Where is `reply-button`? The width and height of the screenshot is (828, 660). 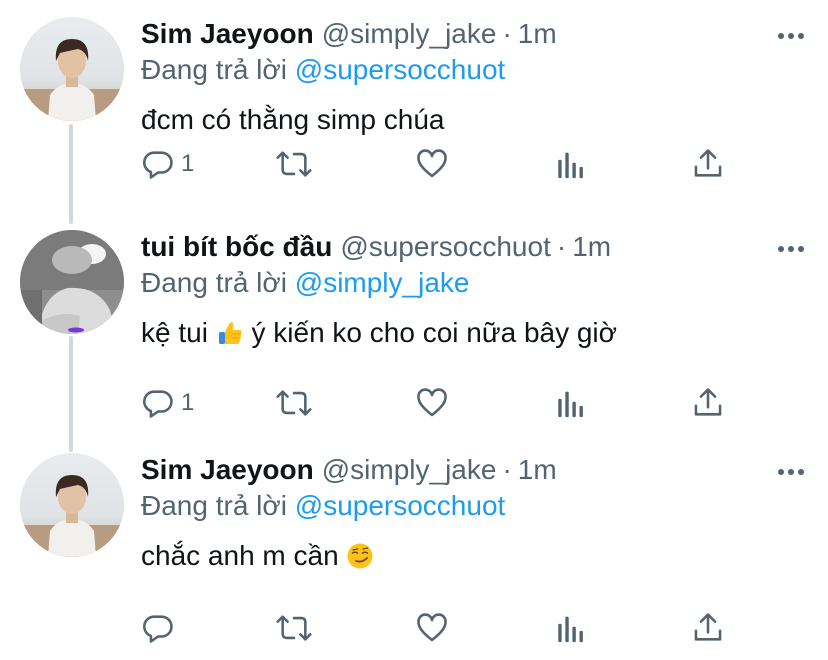 reply-button is located at coordinates (161, 628).